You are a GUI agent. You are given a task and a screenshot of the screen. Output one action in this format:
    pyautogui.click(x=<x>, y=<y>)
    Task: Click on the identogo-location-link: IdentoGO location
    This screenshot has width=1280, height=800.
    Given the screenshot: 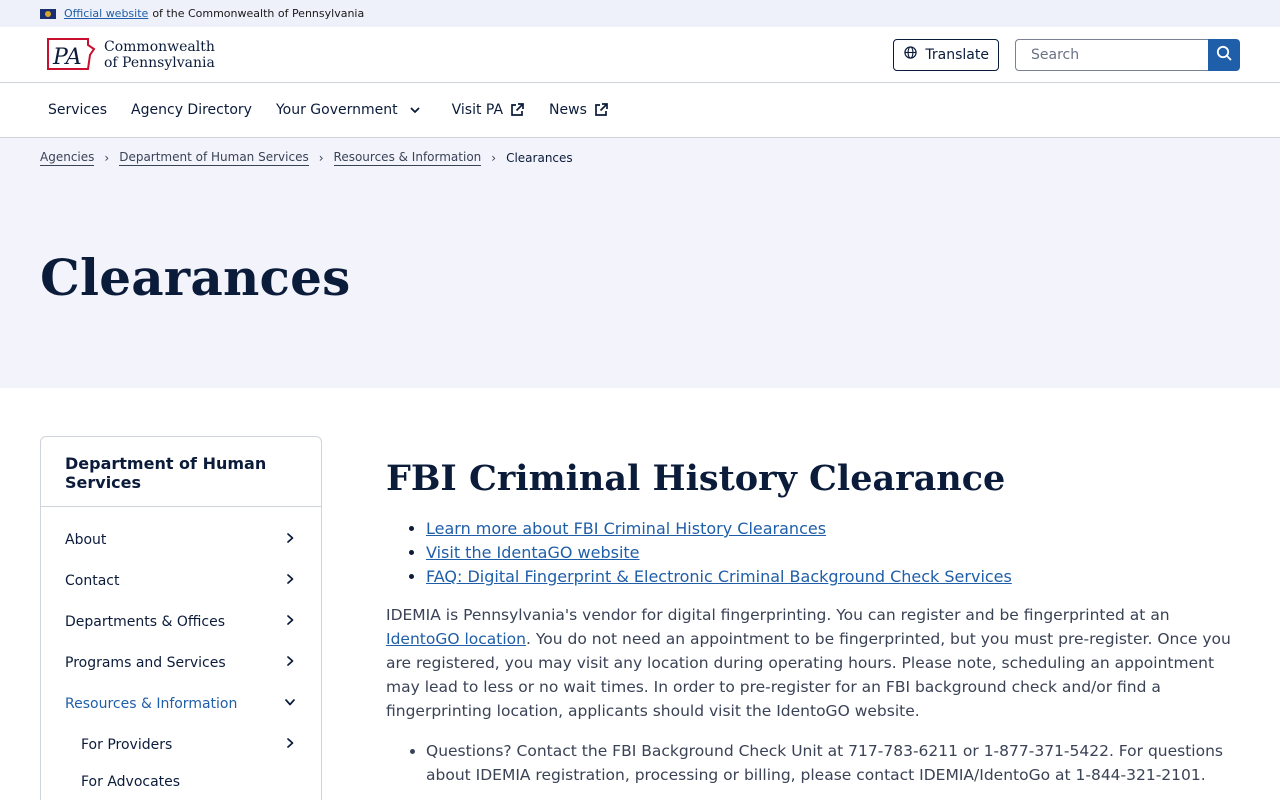 What is the action you would take?
    pyautogui.click(x=456, y=639)
    